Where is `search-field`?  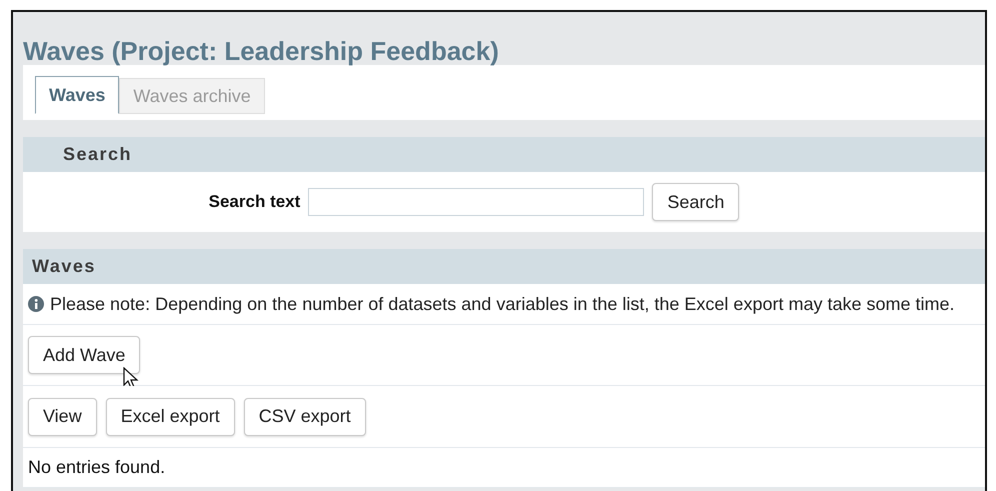 search-field is located at coordinates (476, 202).